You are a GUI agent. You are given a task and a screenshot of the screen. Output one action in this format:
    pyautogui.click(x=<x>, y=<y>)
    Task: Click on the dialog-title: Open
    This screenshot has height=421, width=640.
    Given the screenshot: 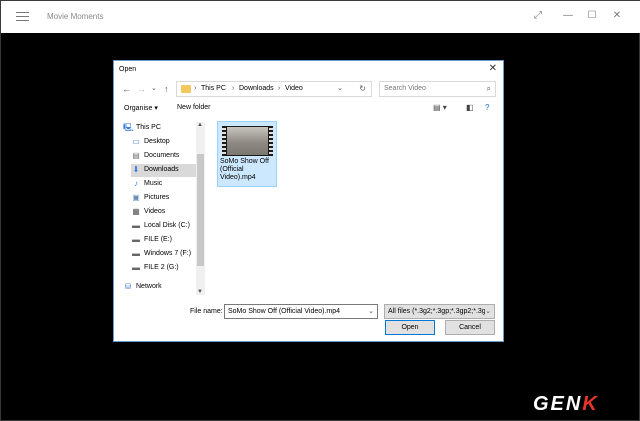 What is the action you would take?
    pyautogui.click(x=128, y=69)
    